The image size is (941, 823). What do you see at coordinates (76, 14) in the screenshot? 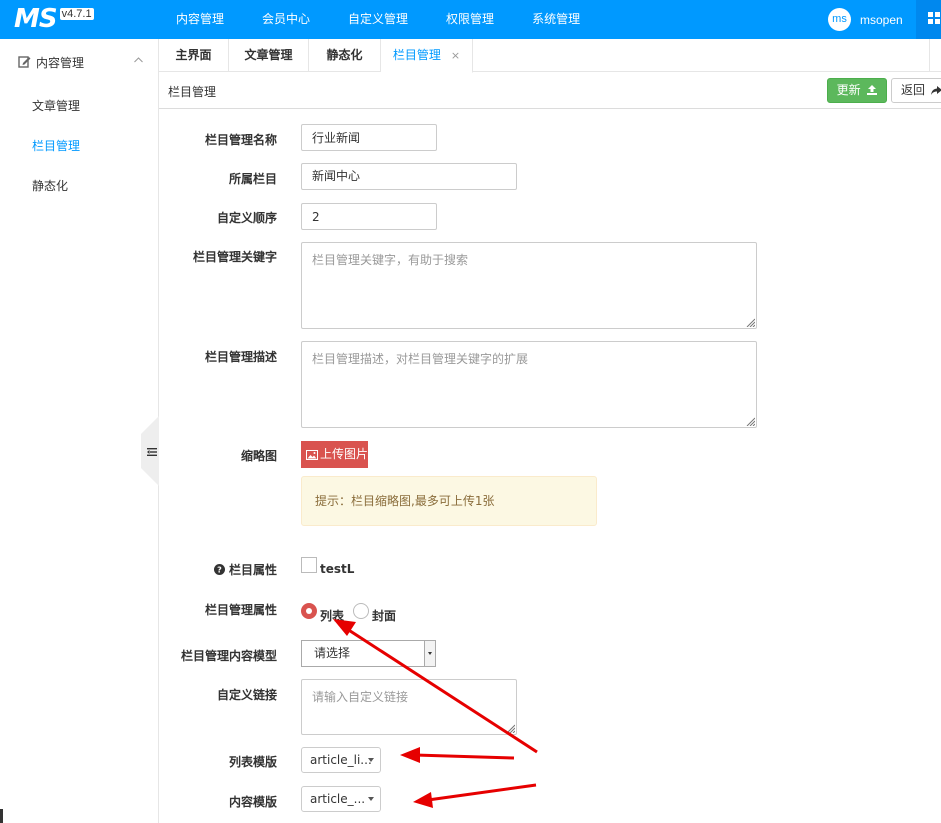
I see `version-badge: v4.7.1` at bounding box center [76, 14].